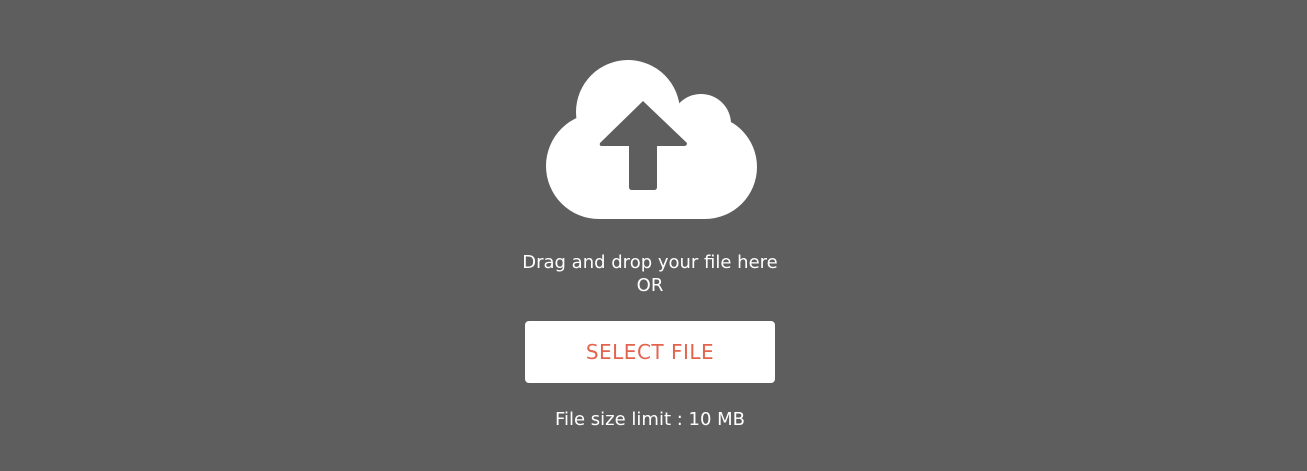 The height and width of the screenshot is (471, 1307). What do you see at coordinates (651, 139) in the screenshot?
I see `cloud-upload-icon` at bounding box center [651, 139].